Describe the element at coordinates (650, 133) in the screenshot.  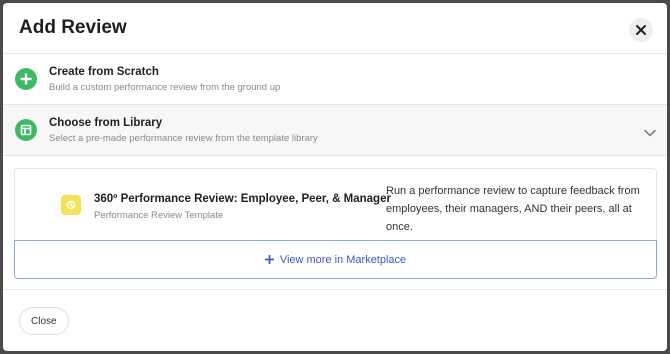
I see `chevron-down-icon` at that location.